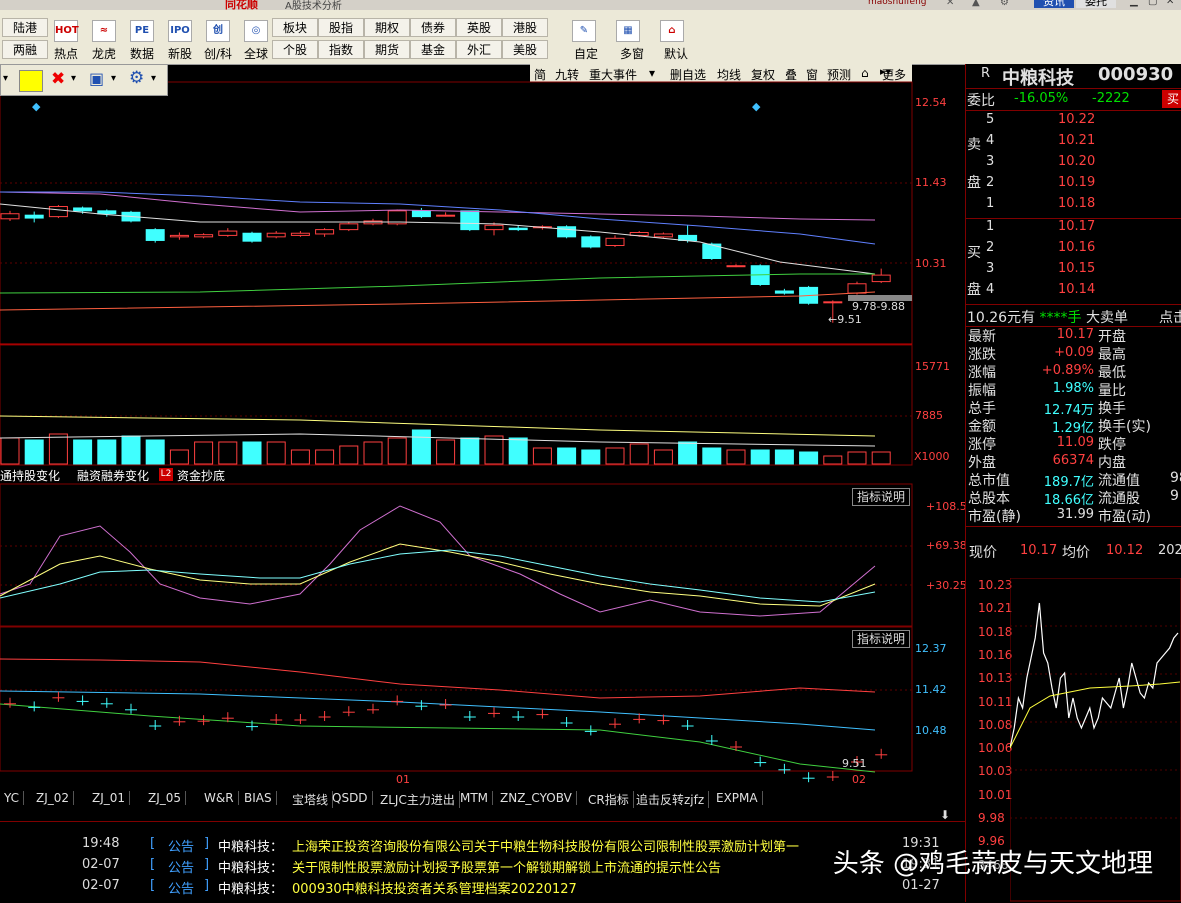  I want to click on market-button-b0: 个股, so click(295, 49).